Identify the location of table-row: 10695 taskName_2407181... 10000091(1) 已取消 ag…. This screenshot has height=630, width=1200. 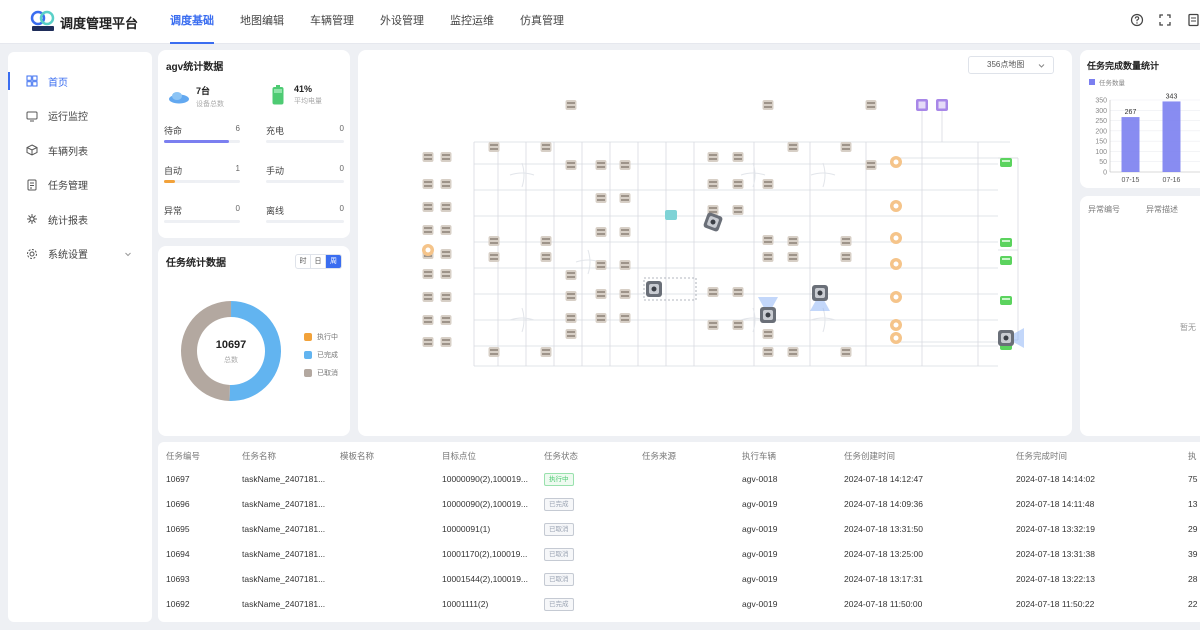
(679, 530).